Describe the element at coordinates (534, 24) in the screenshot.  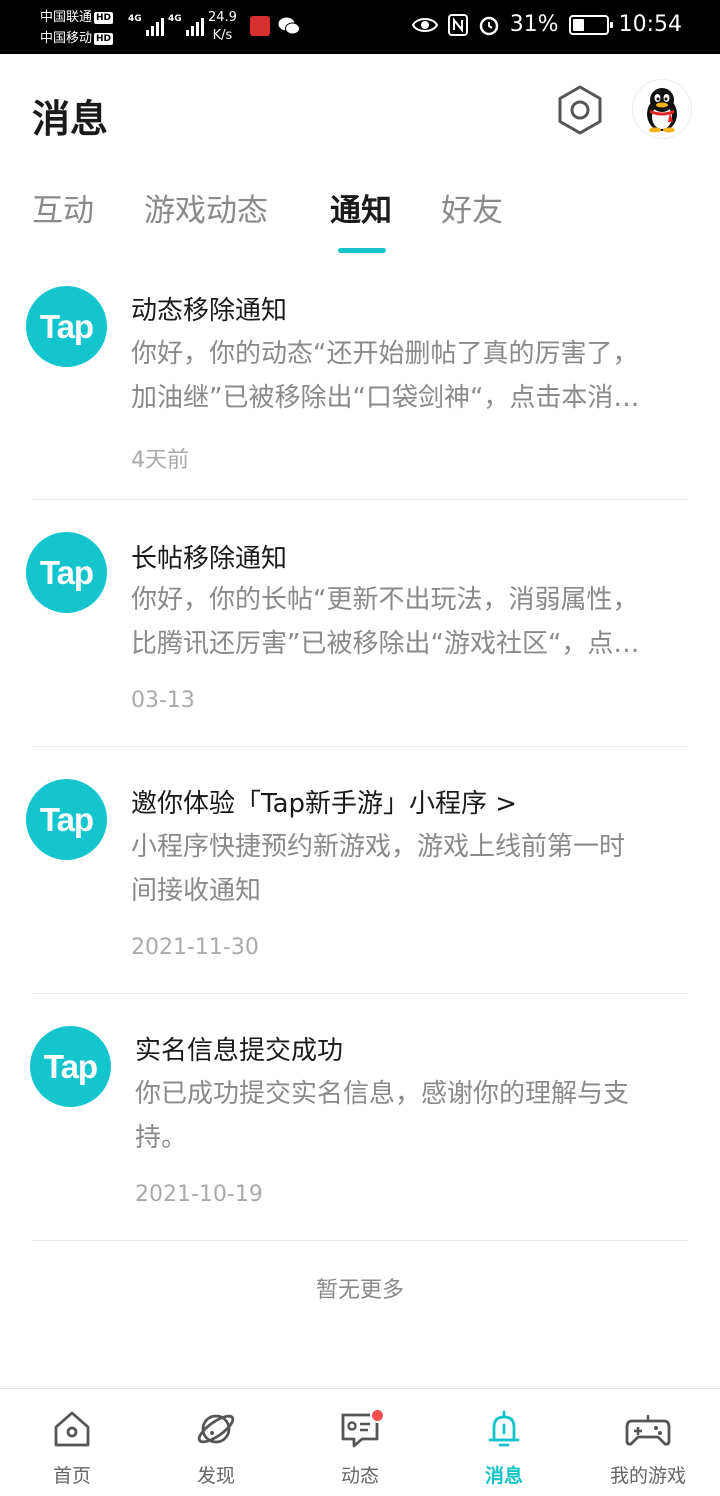
I see `battery-percent: 31%` at that location.